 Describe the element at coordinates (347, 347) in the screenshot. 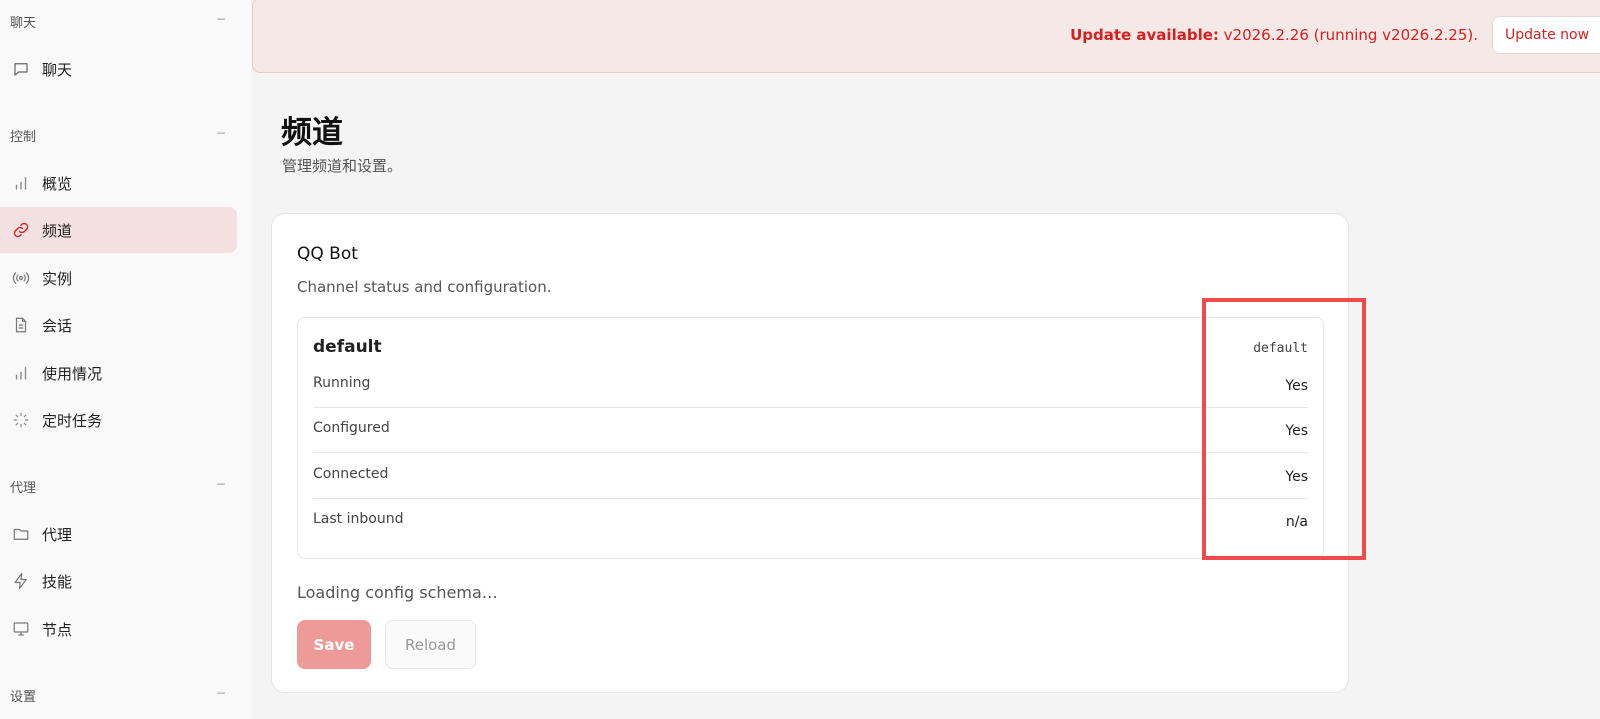

I see `account-name: default` at that location.